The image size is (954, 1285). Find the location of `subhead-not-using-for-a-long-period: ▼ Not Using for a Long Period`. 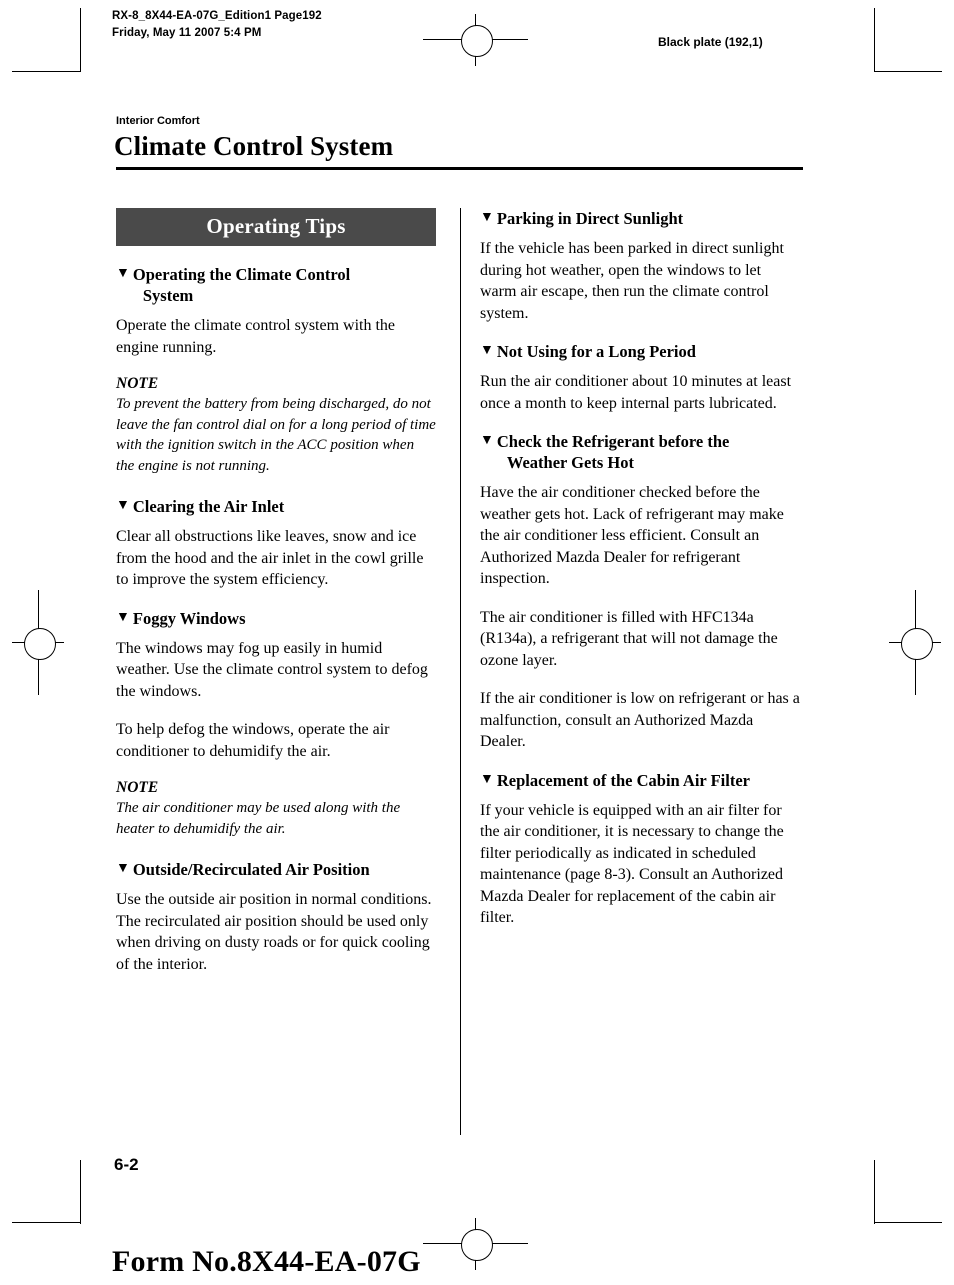

subhead-not-using-for-a-long-period: ▼ Not Using for a Long Period is located at coordinates (640, 351).